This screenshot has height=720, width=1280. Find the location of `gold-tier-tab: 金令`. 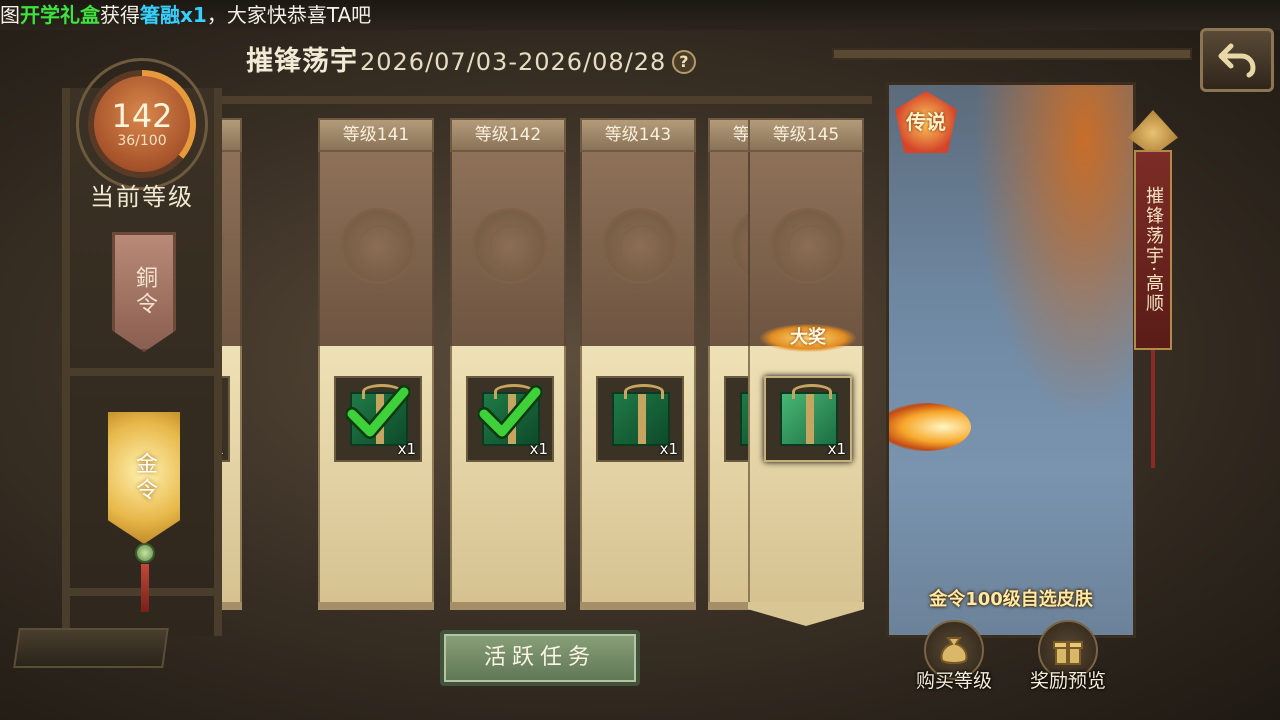

gold-tier-tab: 金令 is located at coordinates (144, 478).